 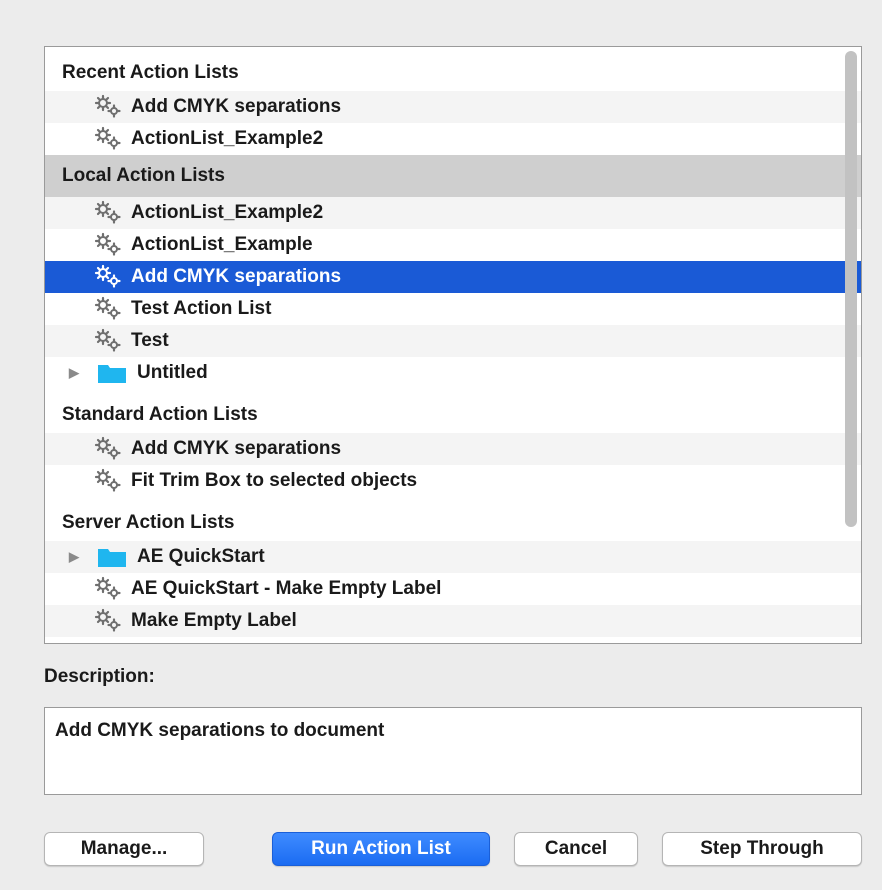 I want to click on list-item: AE QuickStart - Make Empty Label, so click(x=453, y=589).